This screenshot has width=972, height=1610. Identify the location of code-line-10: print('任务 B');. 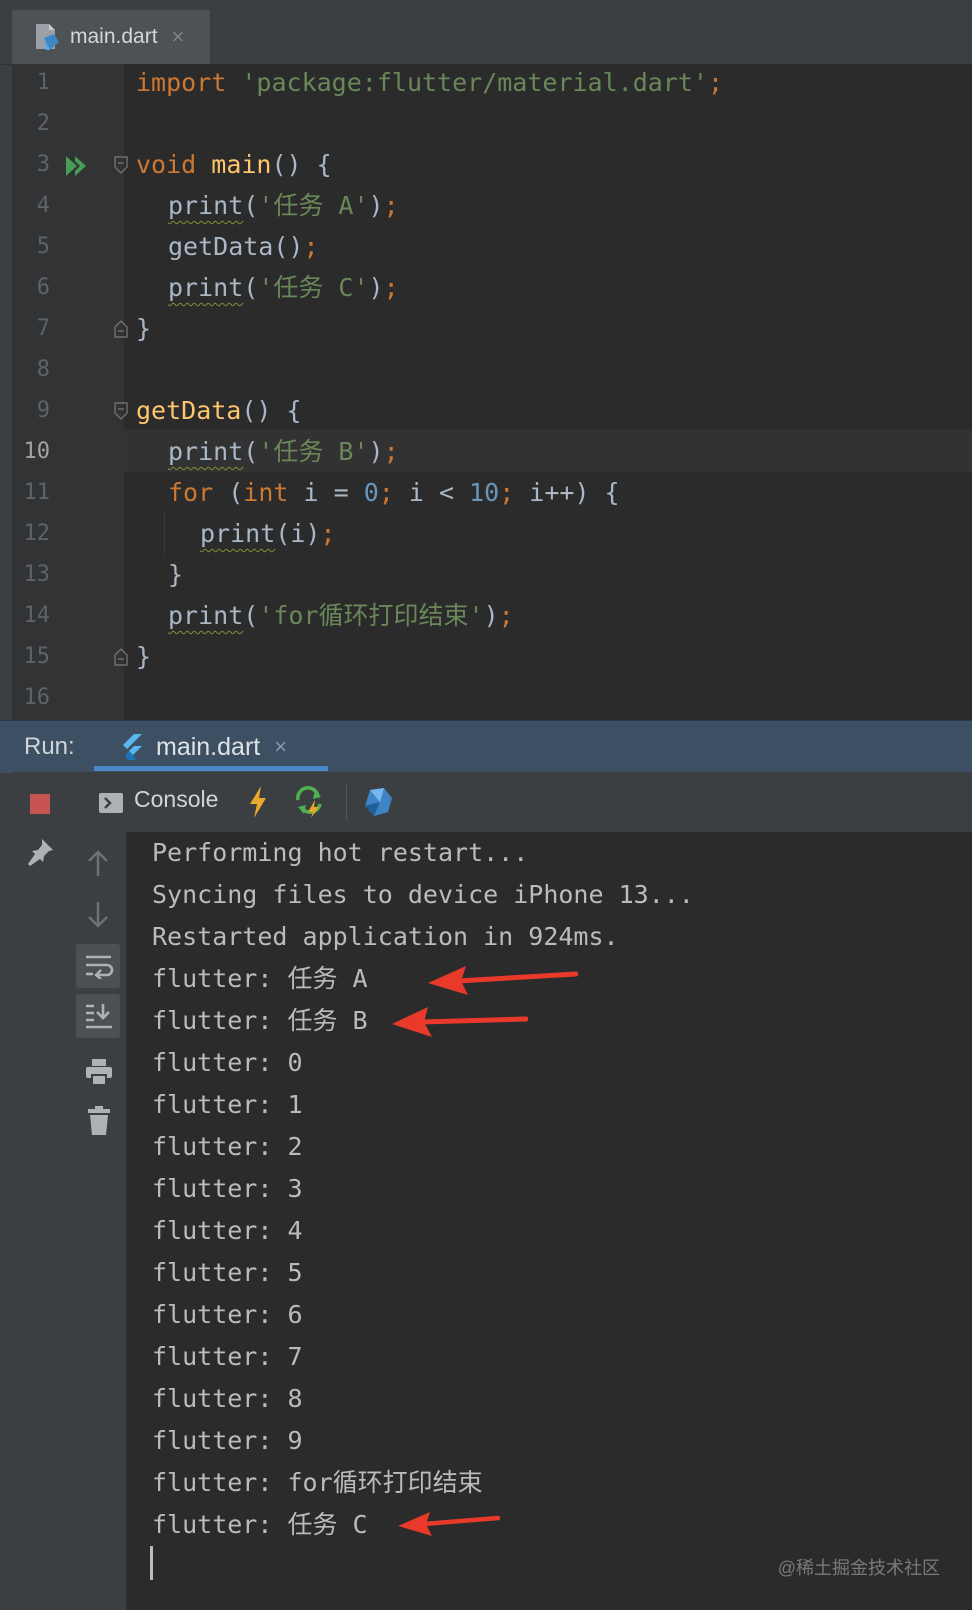
(283, 451).